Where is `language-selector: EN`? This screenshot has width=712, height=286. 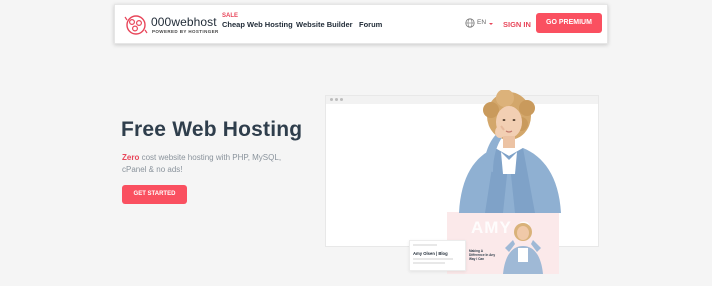
language-selector: EN is located at coordinates (480, 24).